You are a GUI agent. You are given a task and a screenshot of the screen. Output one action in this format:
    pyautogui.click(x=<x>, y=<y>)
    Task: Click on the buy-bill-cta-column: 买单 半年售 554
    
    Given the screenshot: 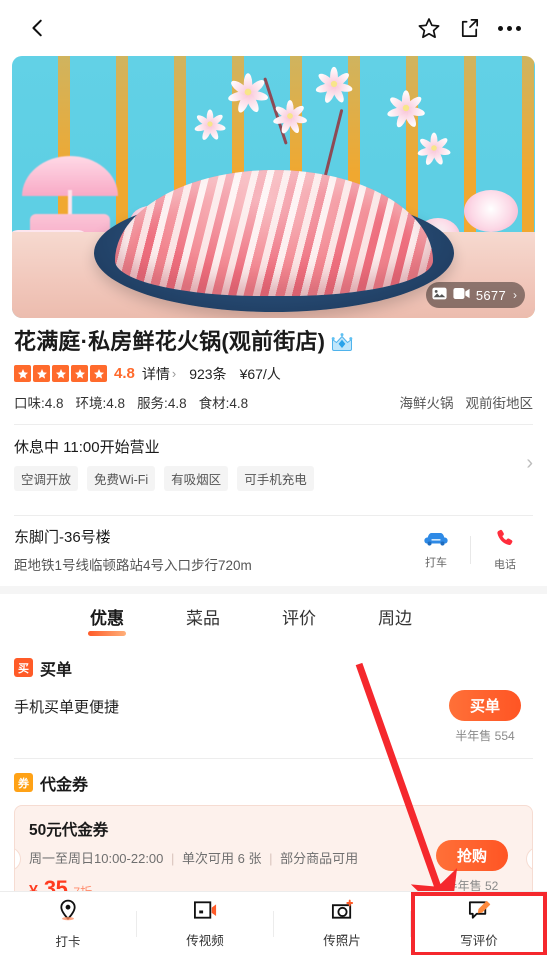 What is the action you would take?
    pyautogui.click(x=485, y=716)
    